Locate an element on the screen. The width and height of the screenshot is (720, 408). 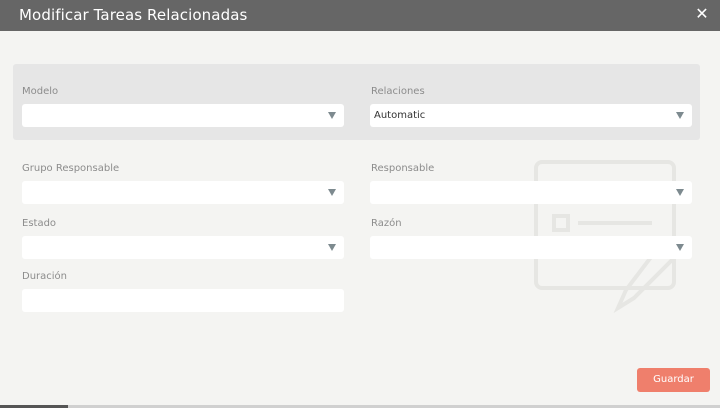
grupo-responsable-select is located at coordinates (183, 192).